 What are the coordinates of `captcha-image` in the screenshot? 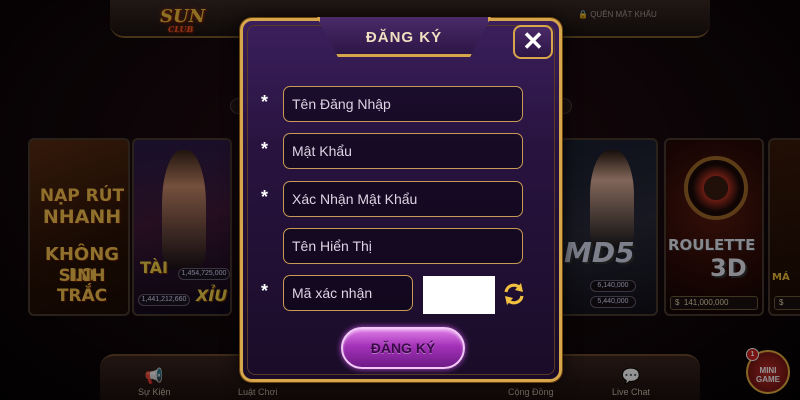 It's located at (459, 295).